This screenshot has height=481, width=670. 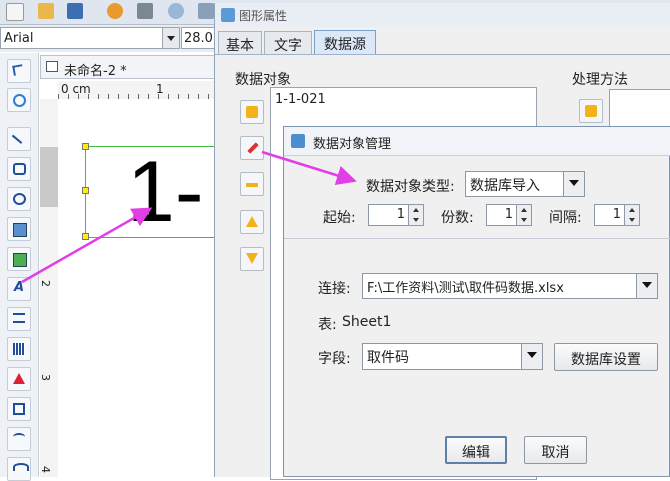 I want to click on tool-palette: A, so click(x=19, y=267).